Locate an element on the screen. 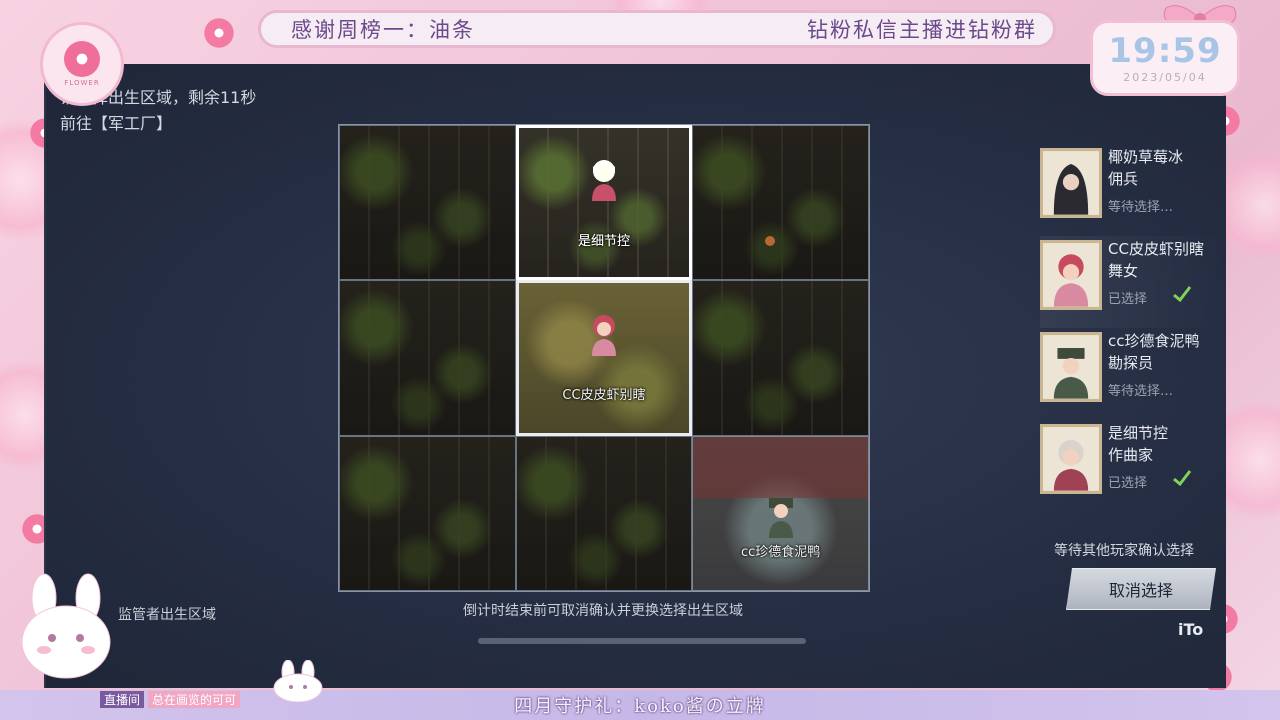  map-cell-hunter-zone: cc珍德食泥鸭 is located at coordinates (780, 513).